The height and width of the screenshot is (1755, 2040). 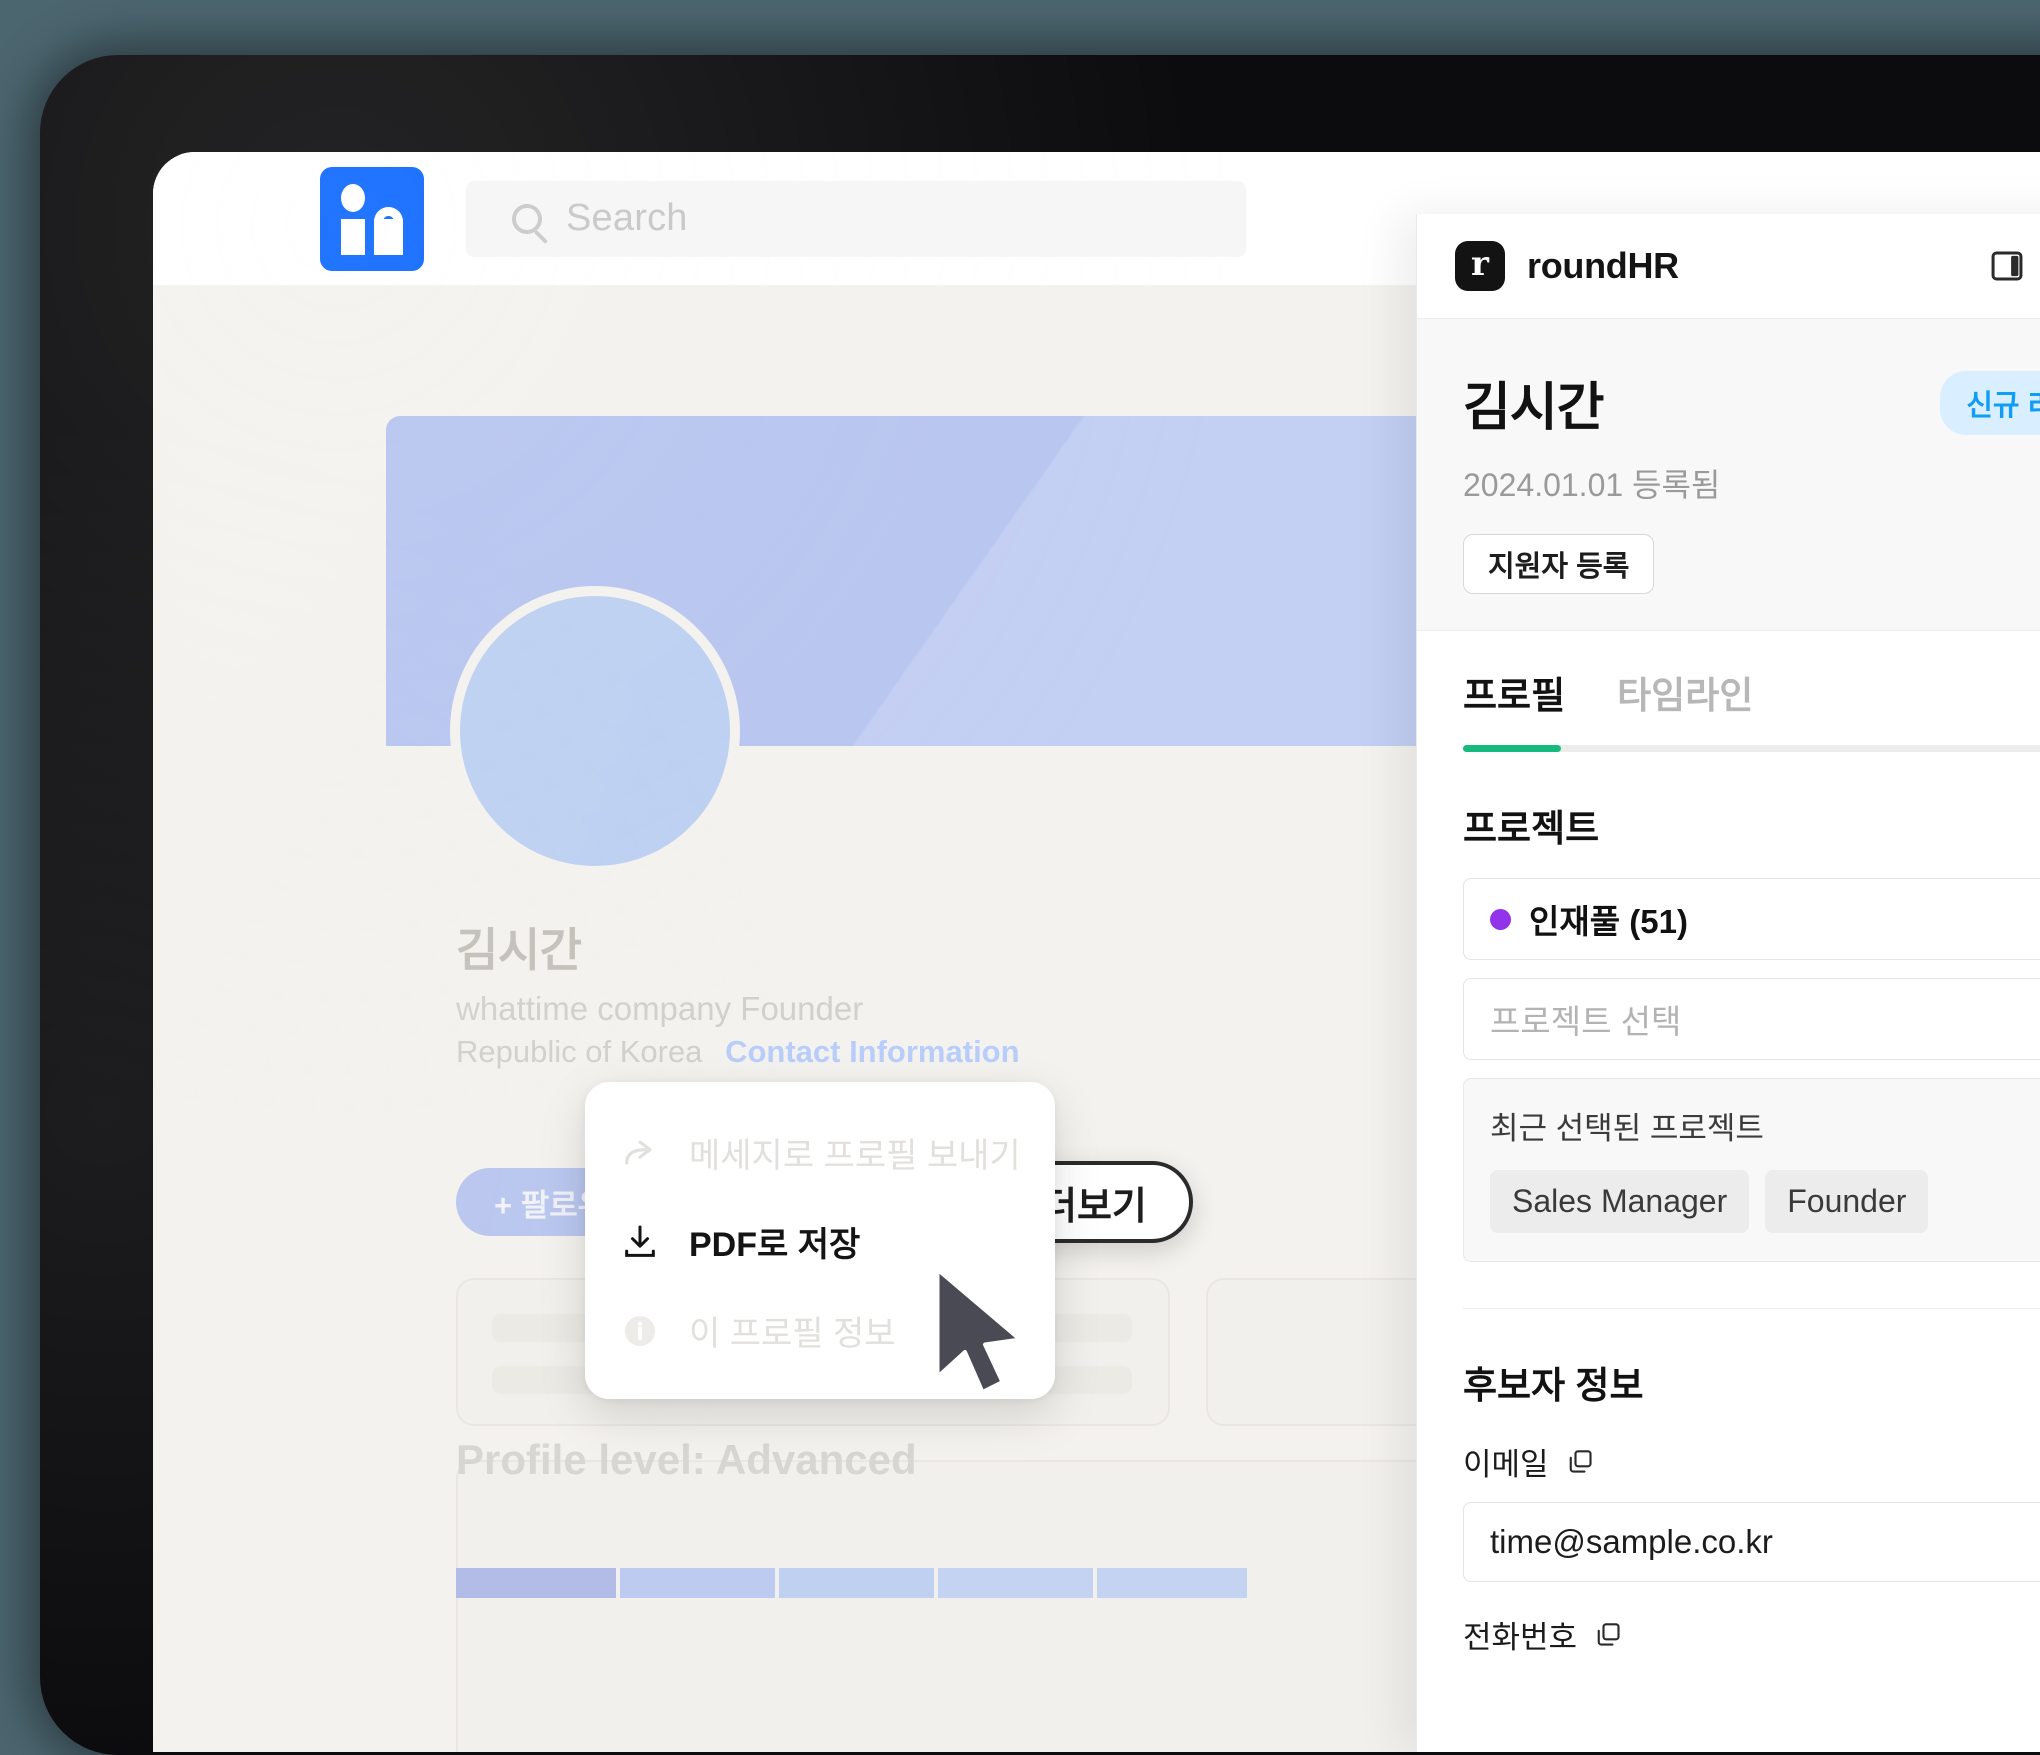 I want to click on profile-location: Republic of Korea, so click(x=579, y=1051).